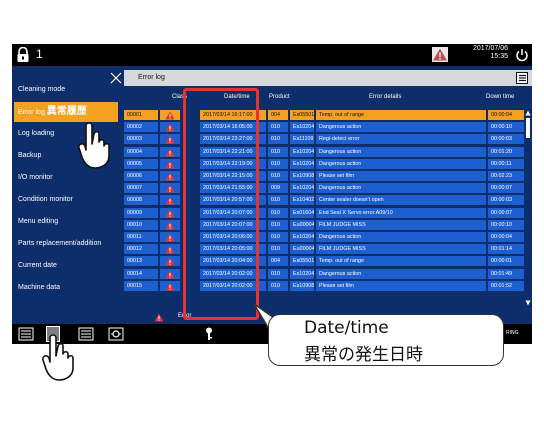  Describe the element at coordinates (221, 204) in the screenshot. I see `datetime-highlight-box` at that location.